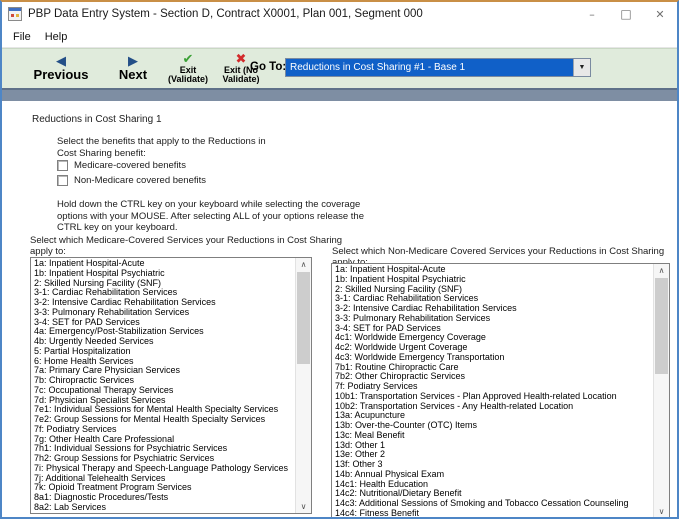 The image size is (679, 519). What do you see at coordinates (188, 59) in the screenshot?
I see `check-icon: ✔` at bounding box center [188, 59].